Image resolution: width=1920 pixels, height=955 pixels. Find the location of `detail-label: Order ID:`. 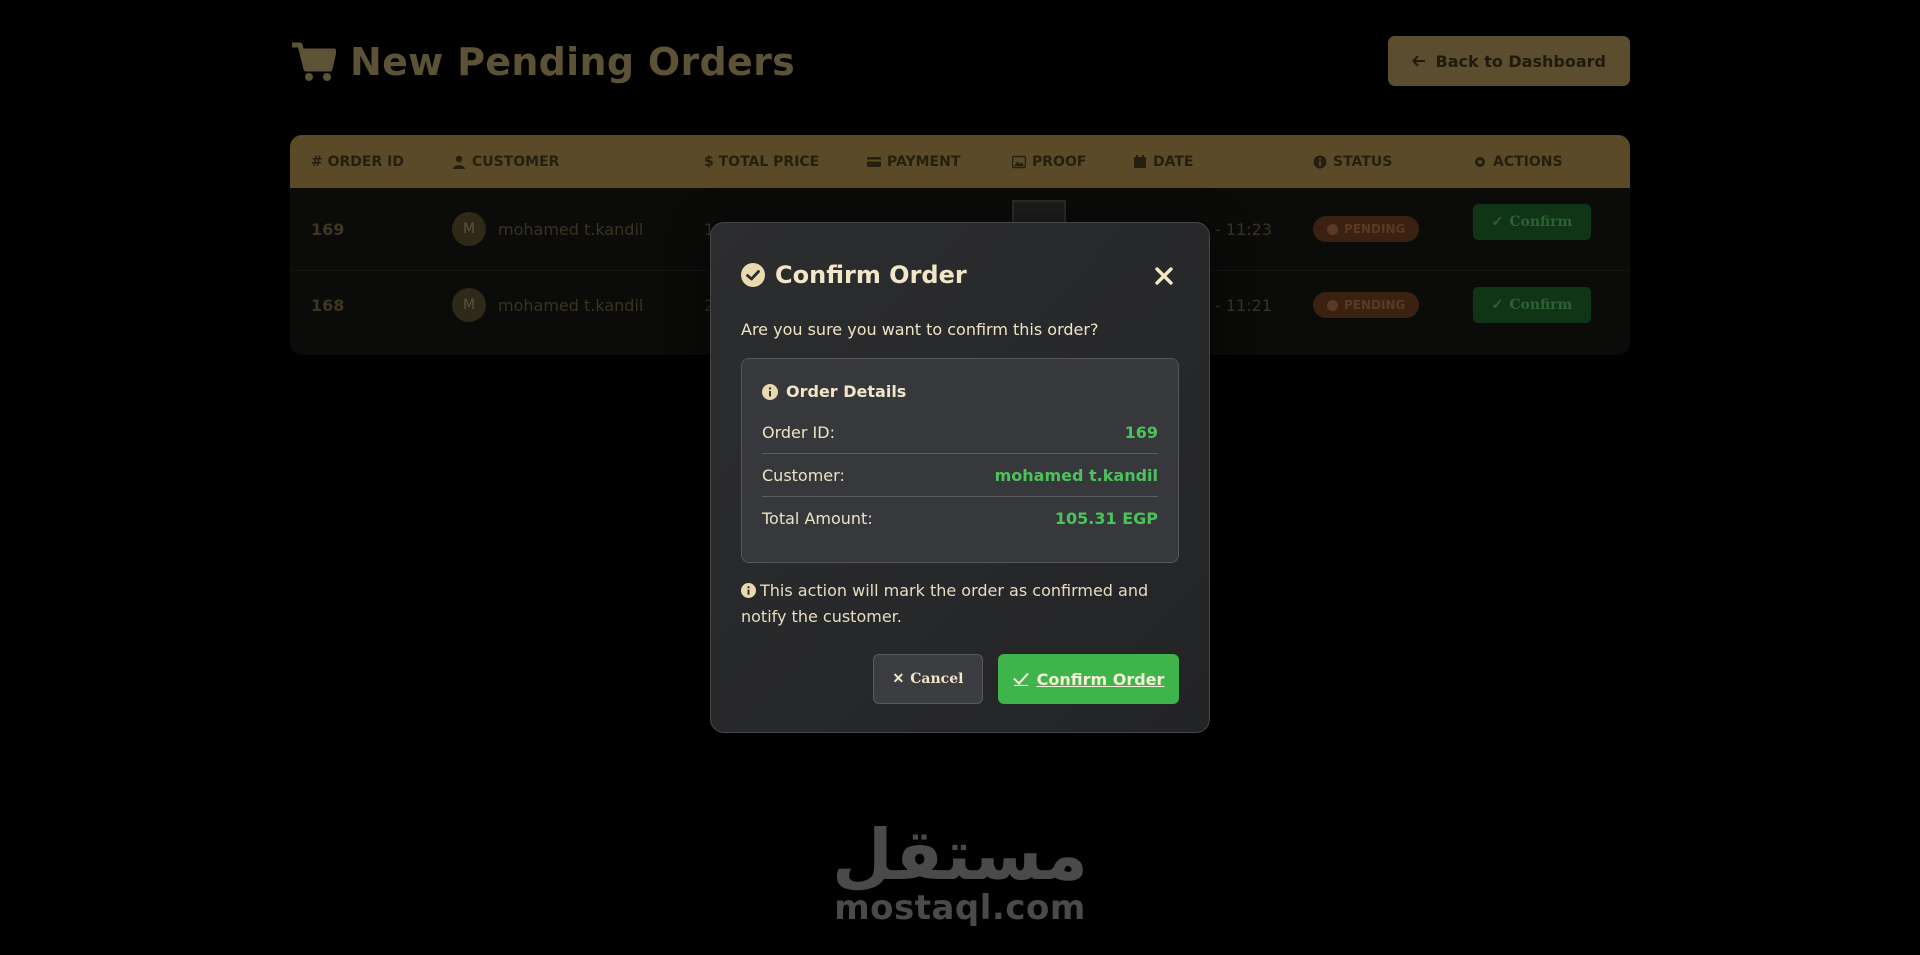

detail-label: Order ID: is located at coordinates (798, 432).